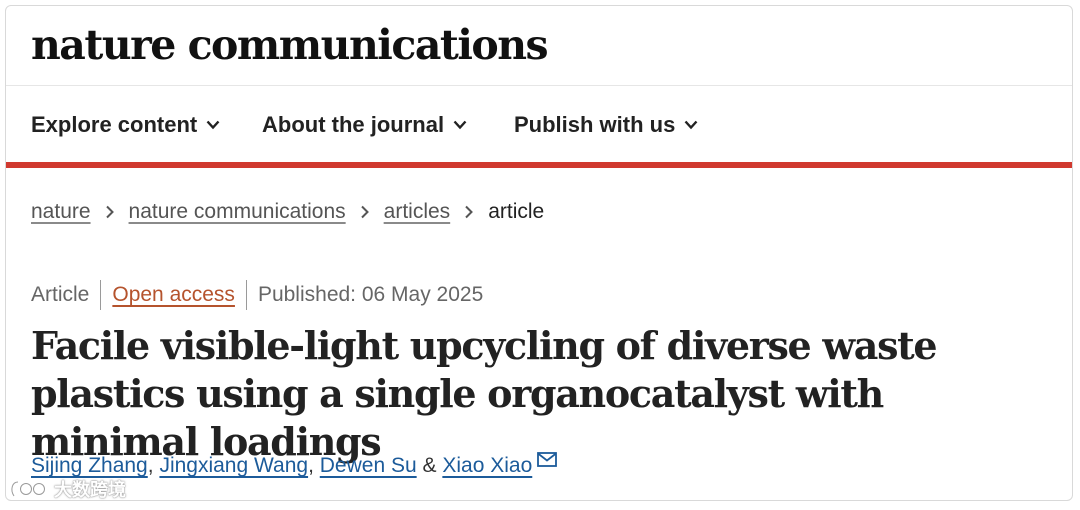  Describe the element at coordinates (547, 459) in the screenshot. I see `email-icon` at that location.